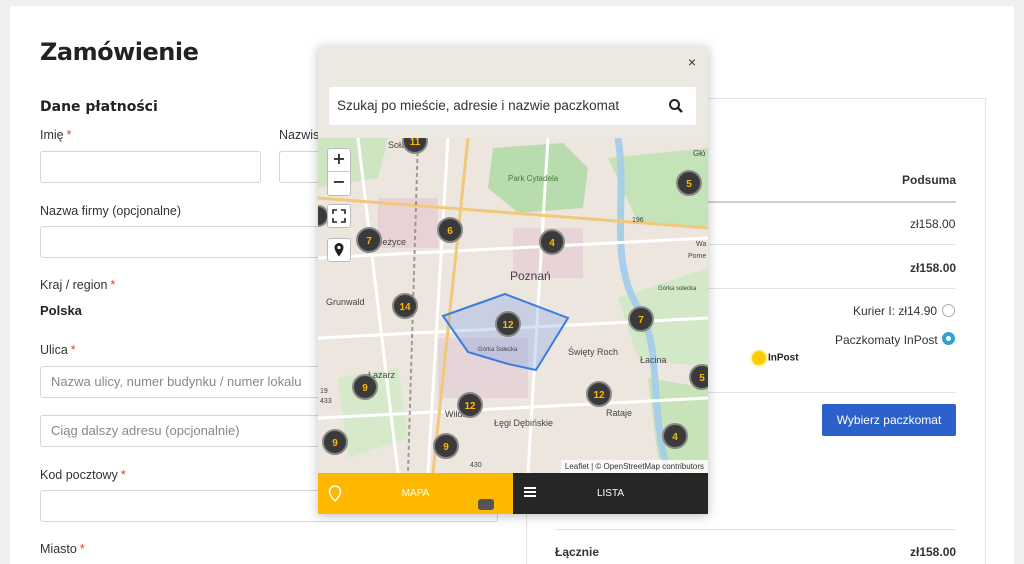  Describe the element at coordinates (415, 143) in the screenshot. I see `svg-text: 11` at that location.